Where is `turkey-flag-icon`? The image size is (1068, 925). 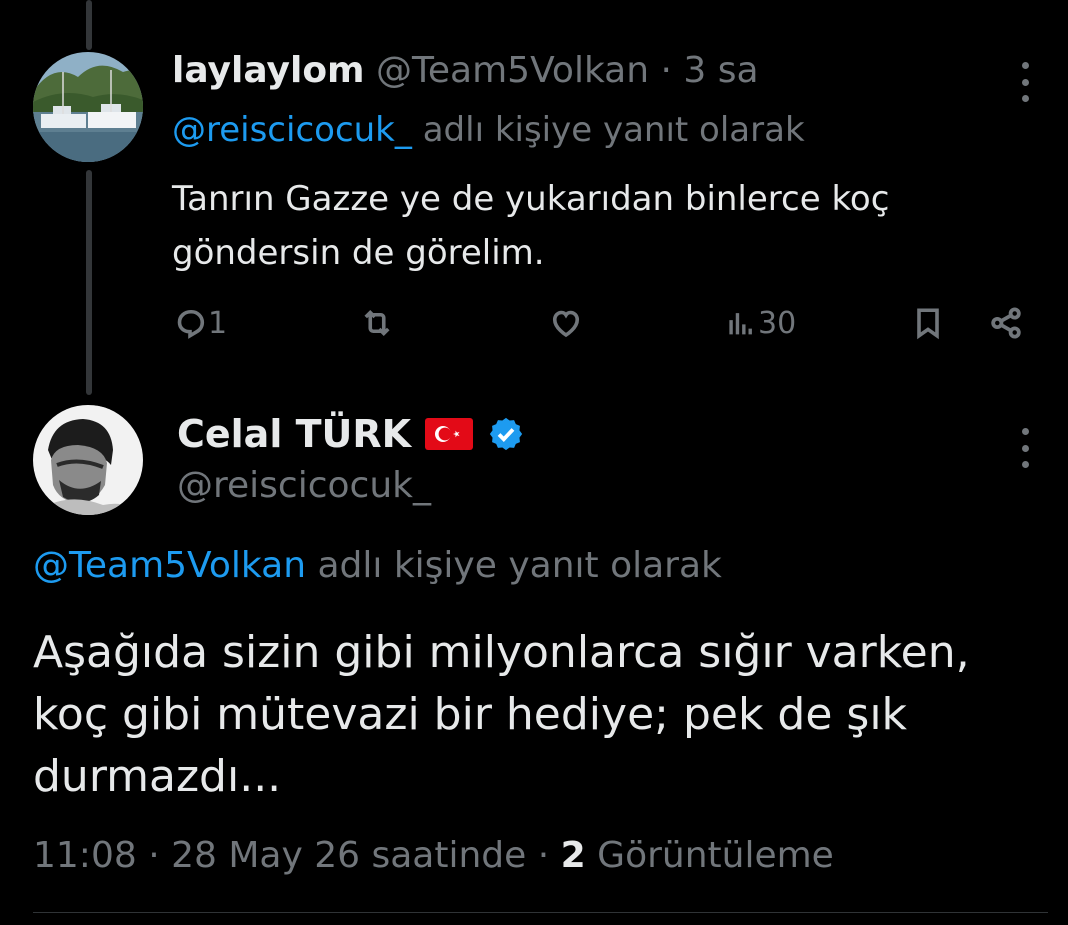 turkey-flag-icon is located at coordinates (449, 434).